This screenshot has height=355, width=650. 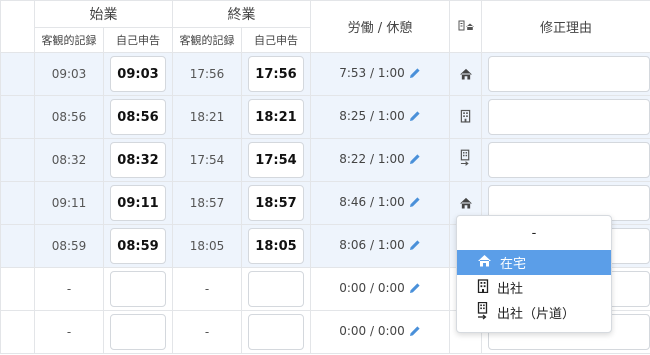 I want to click on start-self-cell: 08:59, so click(x=138, y=246).